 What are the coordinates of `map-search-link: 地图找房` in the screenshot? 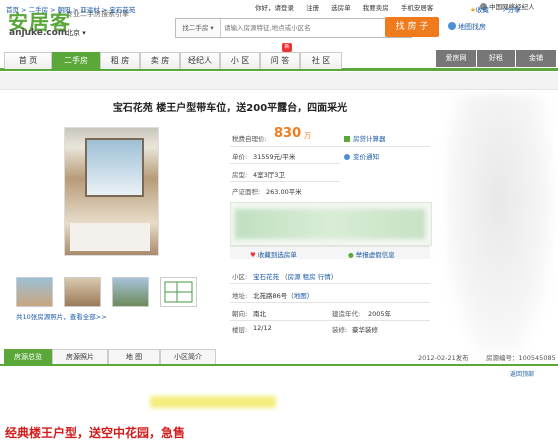 It's located at (467, 27).